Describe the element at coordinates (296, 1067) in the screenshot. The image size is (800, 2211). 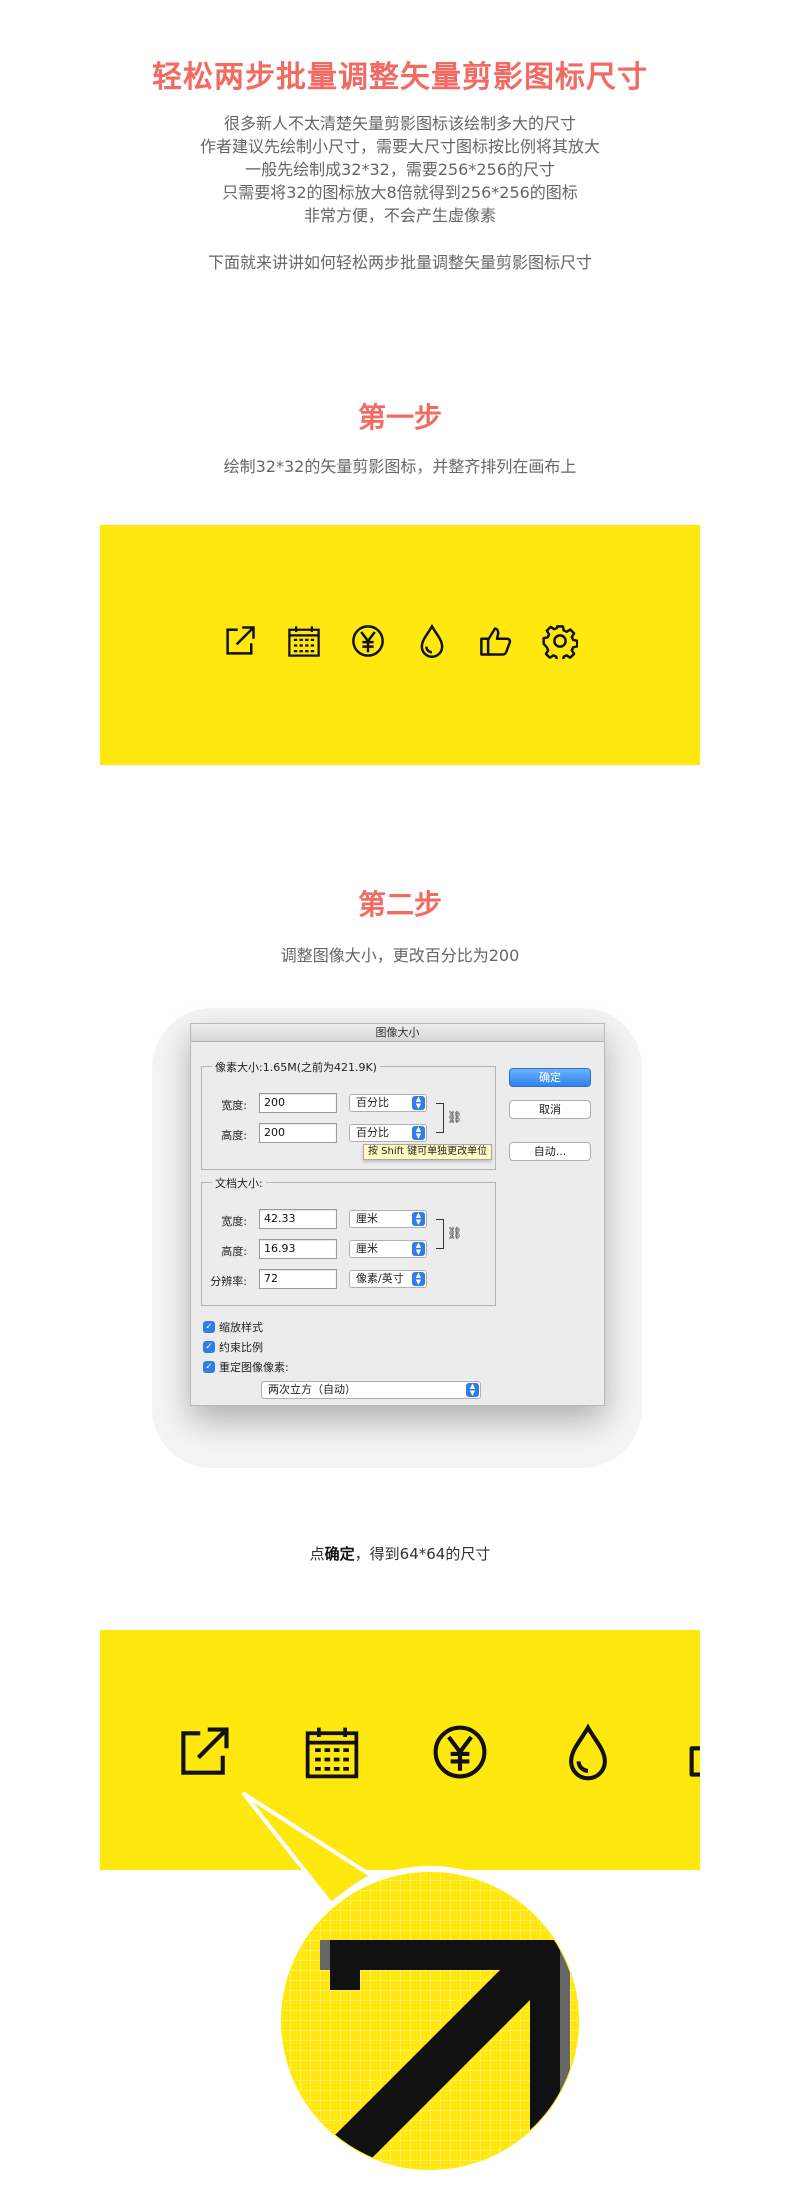
I see `pixel-dimensions-legend: 像素大小:1.65M(之前为421.9K)` at that location.